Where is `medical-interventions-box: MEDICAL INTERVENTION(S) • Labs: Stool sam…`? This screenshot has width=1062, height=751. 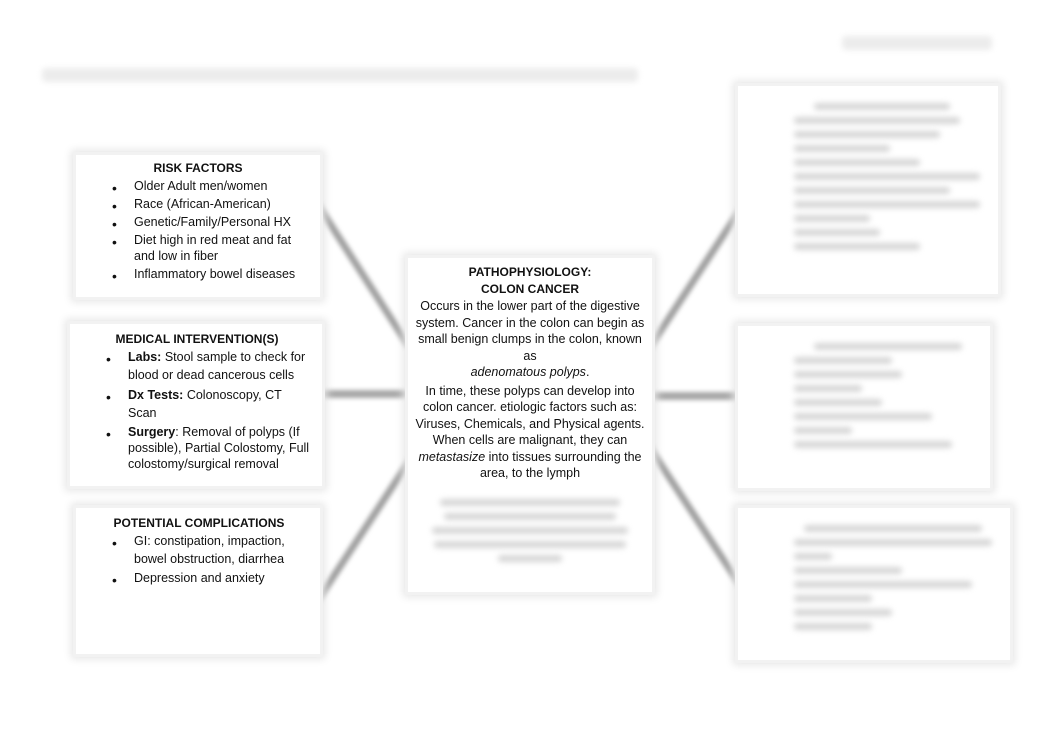 medical-interventions-box: MEDICAL INTERVENTION(S) • Labs: Stool sam… is located at coordinates (196, 405).